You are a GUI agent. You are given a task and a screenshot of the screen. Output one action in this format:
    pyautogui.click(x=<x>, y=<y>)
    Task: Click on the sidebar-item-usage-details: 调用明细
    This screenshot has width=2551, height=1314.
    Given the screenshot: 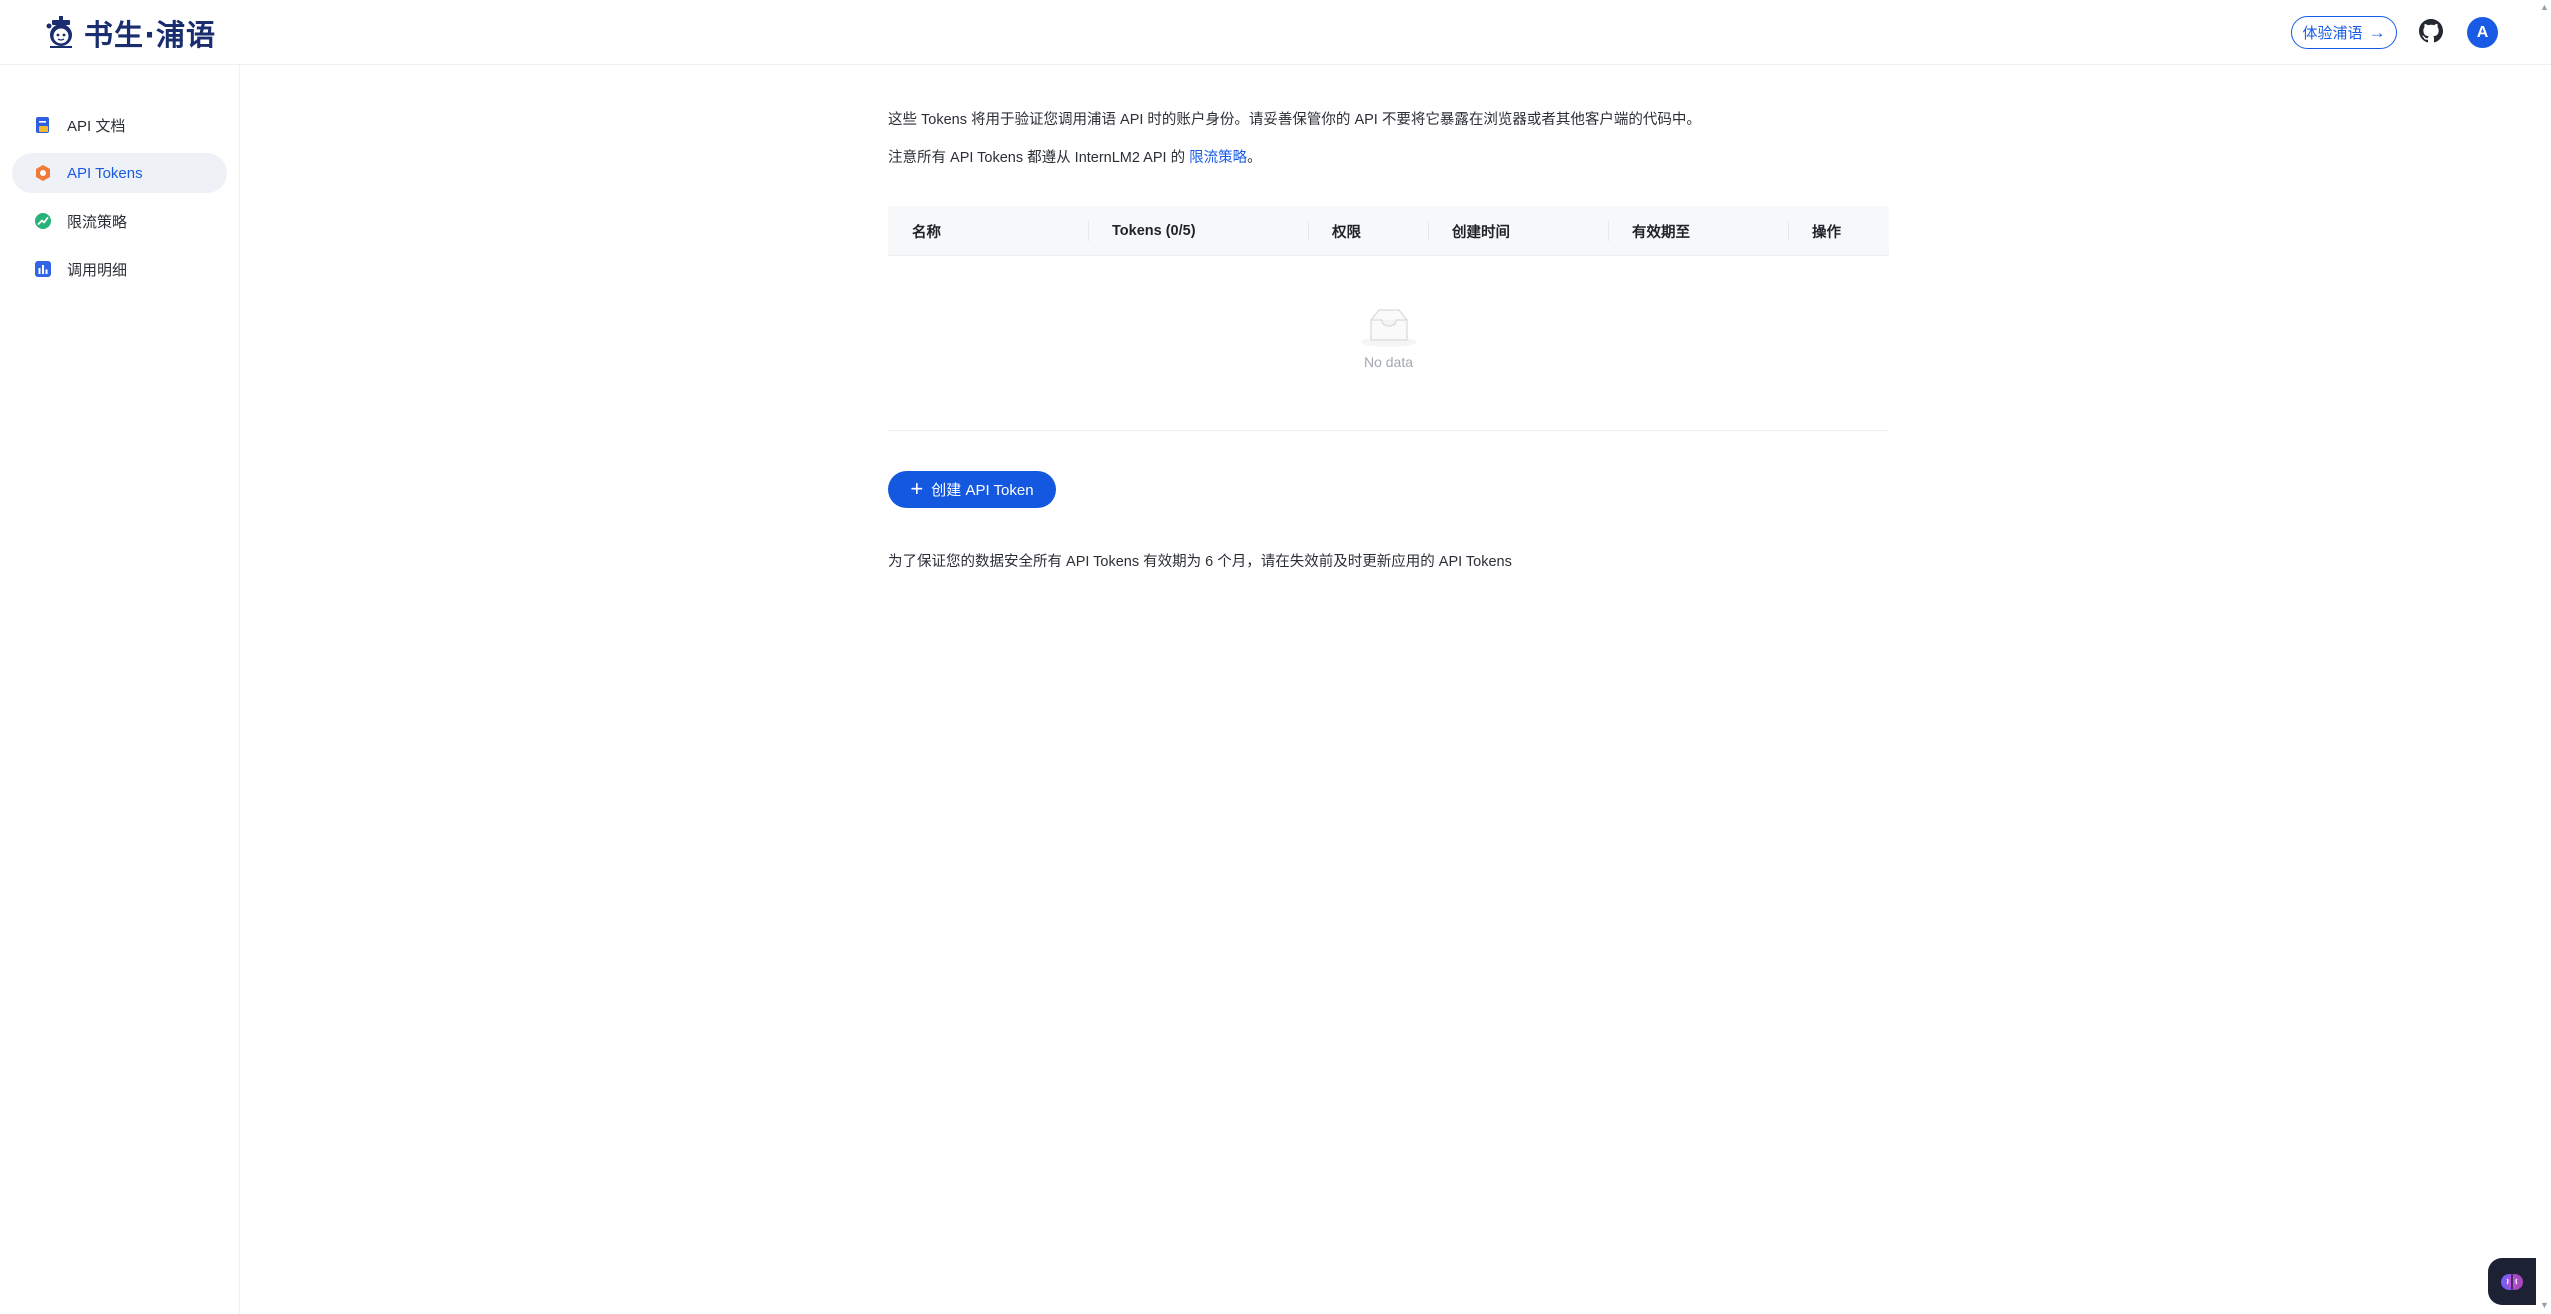 What is the action you would take?
    pyautogui.click(x=119, y=269)
    